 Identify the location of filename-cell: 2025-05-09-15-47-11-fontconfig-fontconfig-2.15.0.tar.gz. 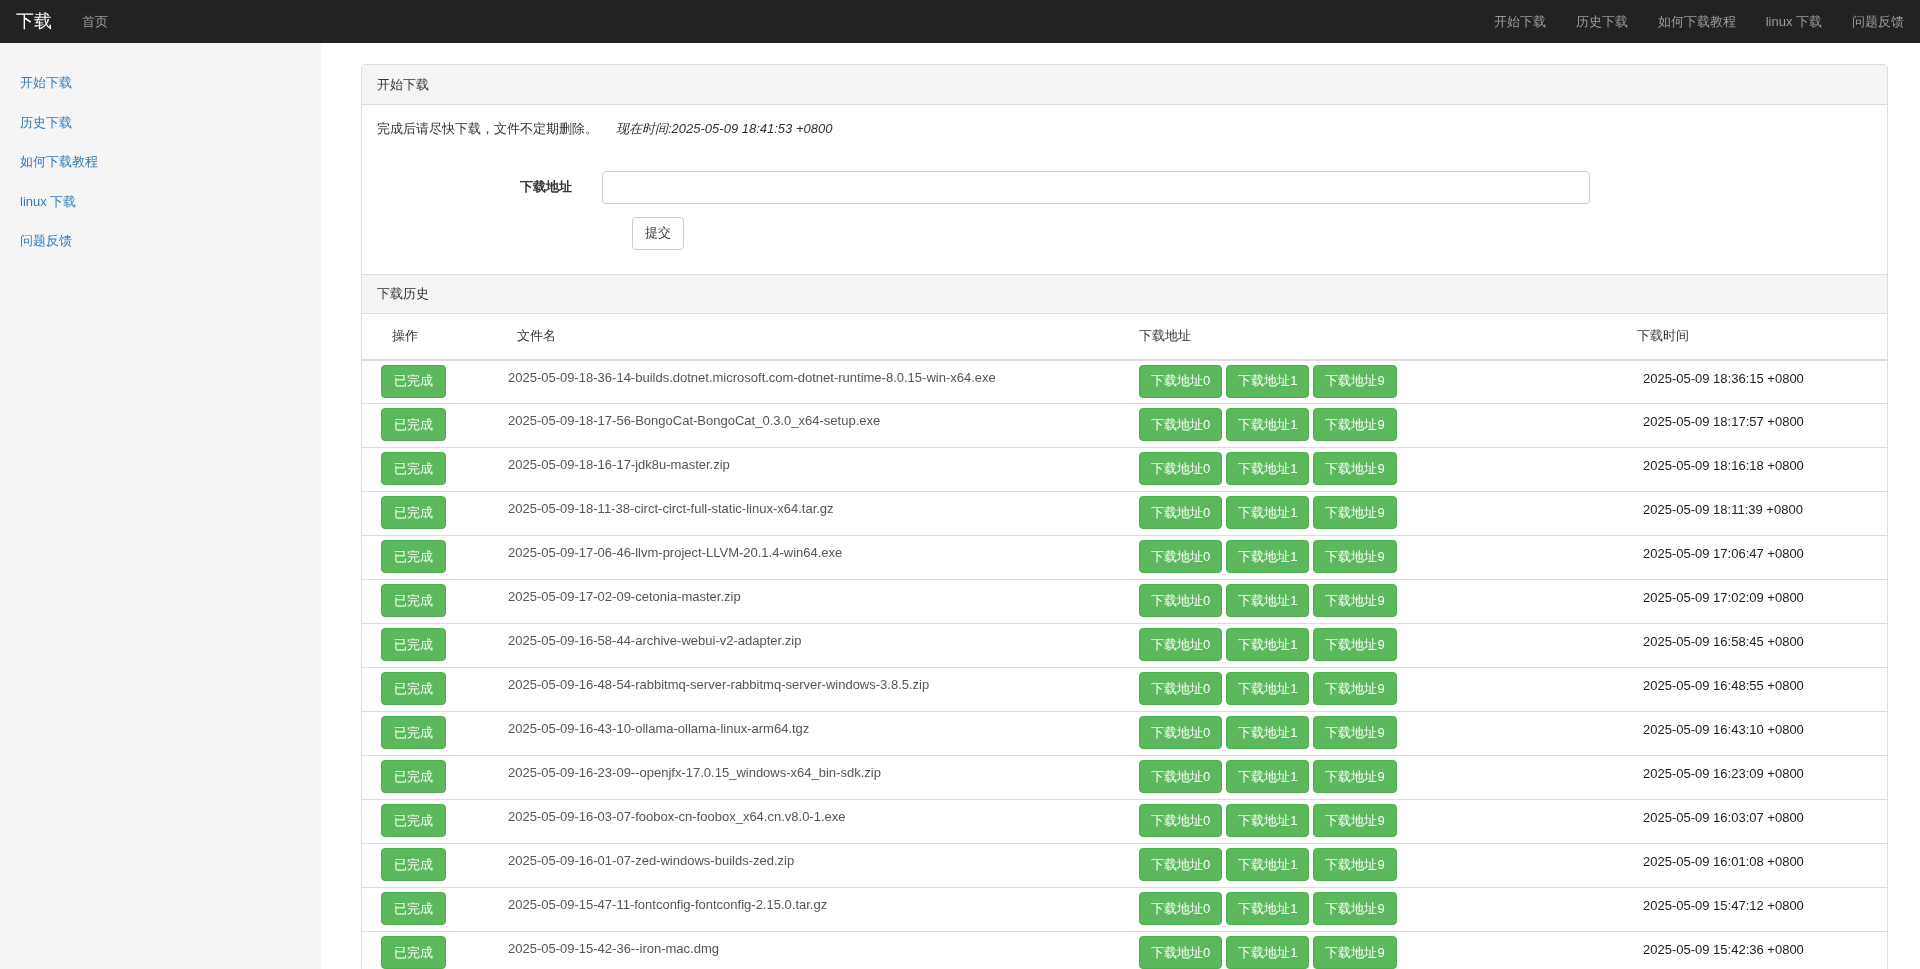
(668, 904).